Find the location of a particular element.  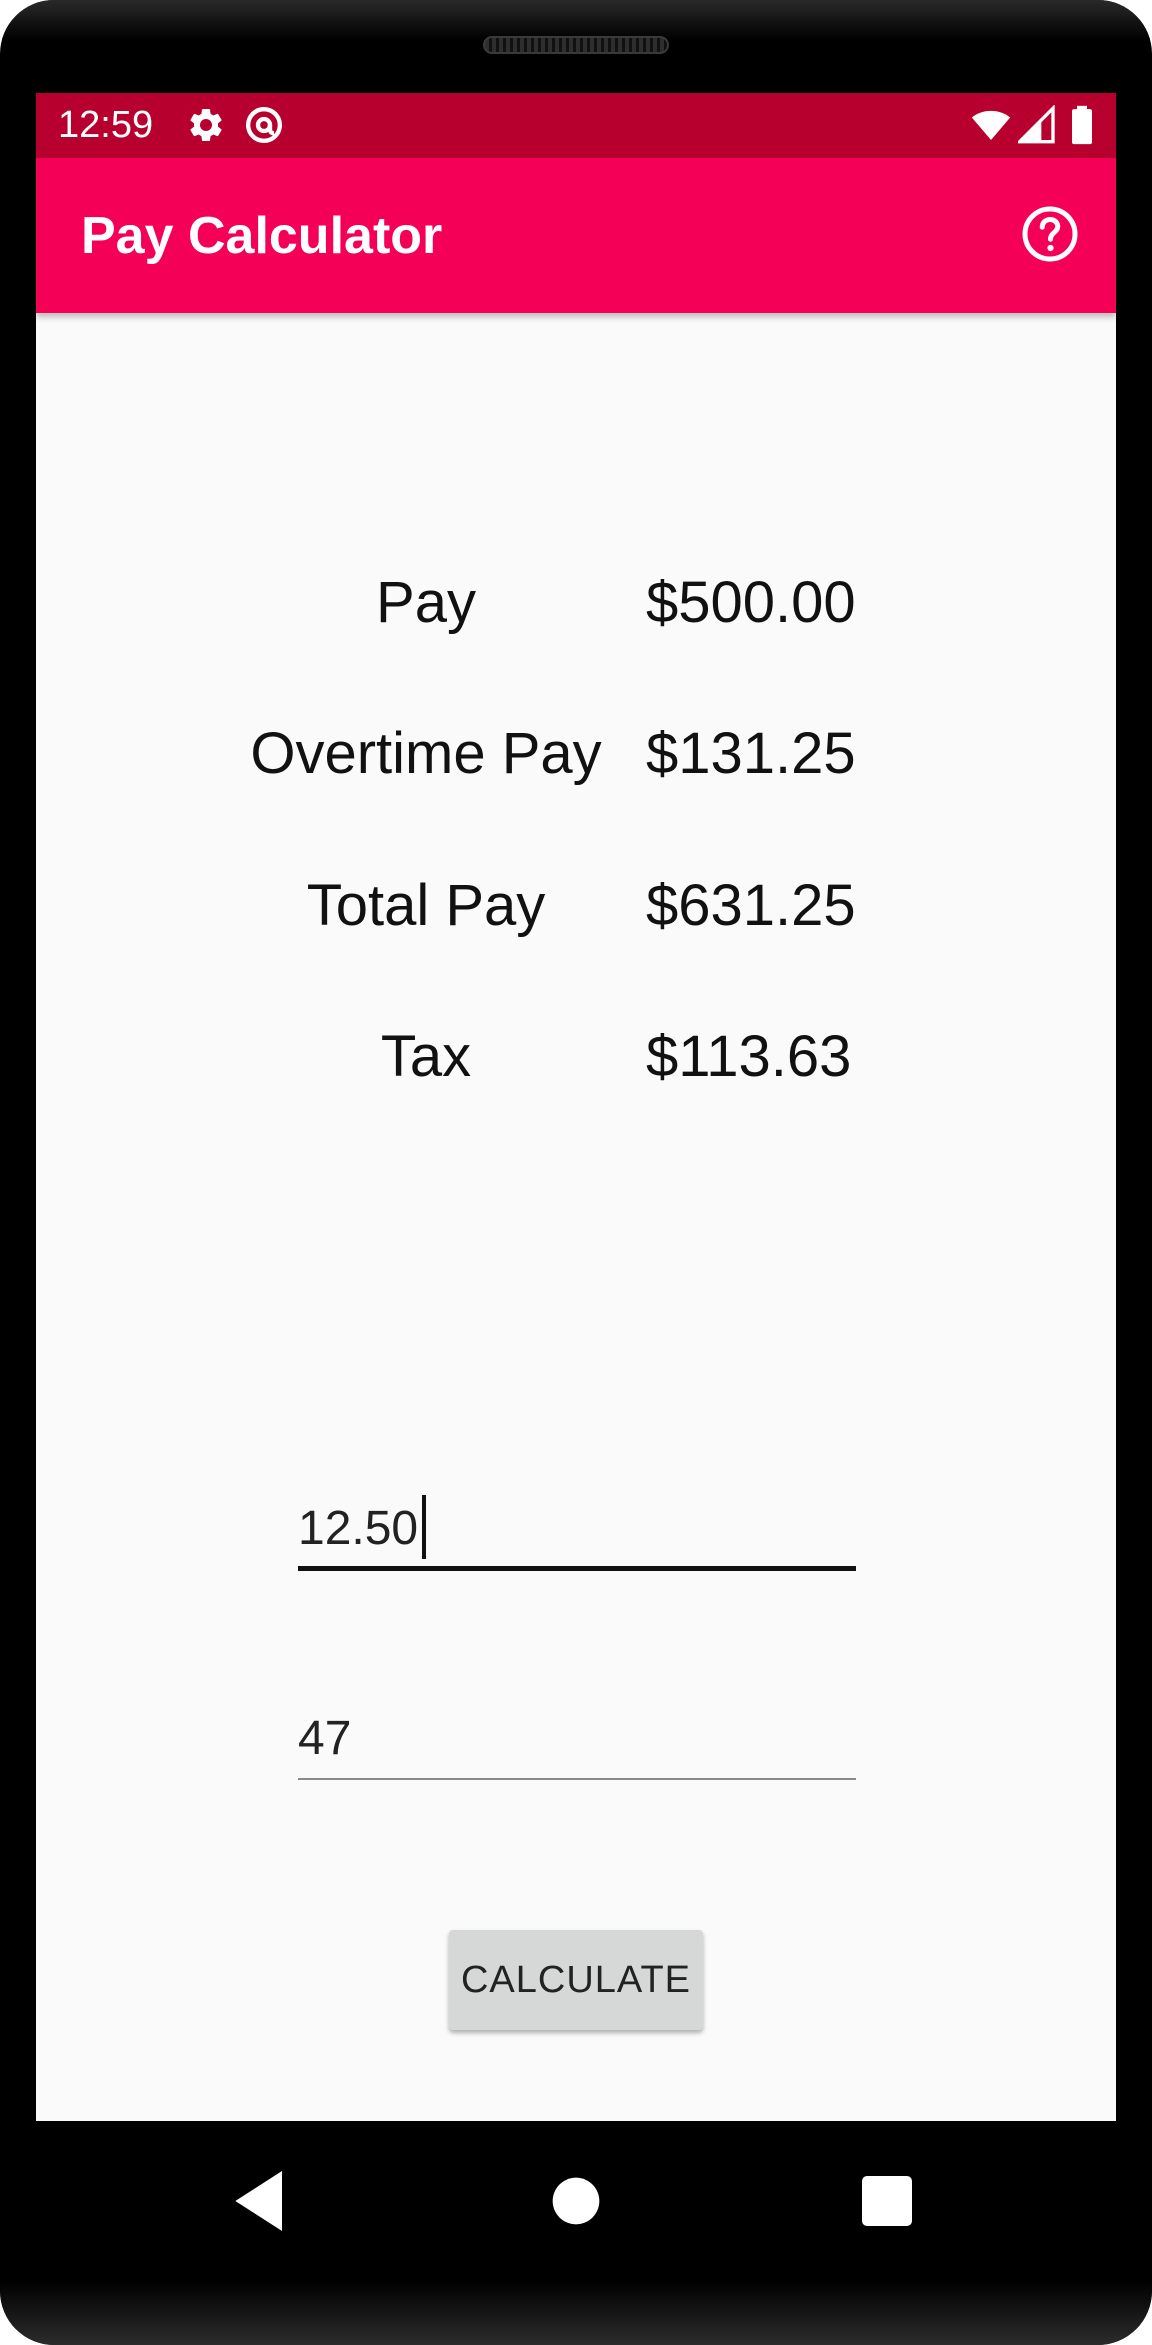

total-pay-label: Total Pay is located at coordinates (426, 905).